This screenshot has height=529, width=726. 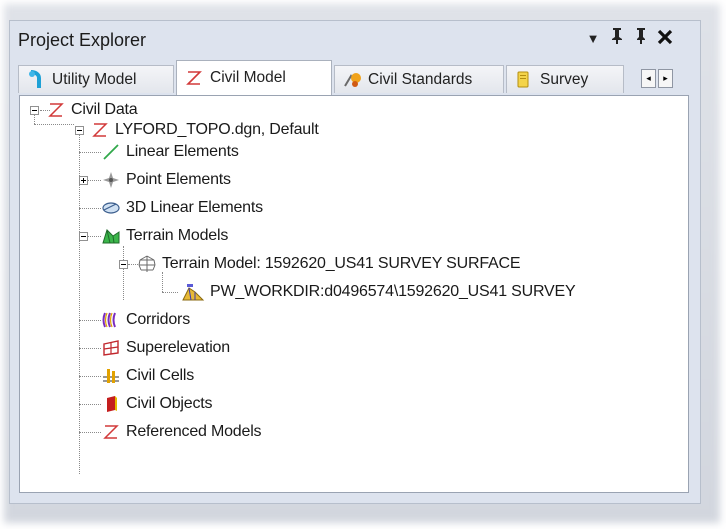 I want to click on tab-utility-model: Utility Model, so click(x=96, y=79).